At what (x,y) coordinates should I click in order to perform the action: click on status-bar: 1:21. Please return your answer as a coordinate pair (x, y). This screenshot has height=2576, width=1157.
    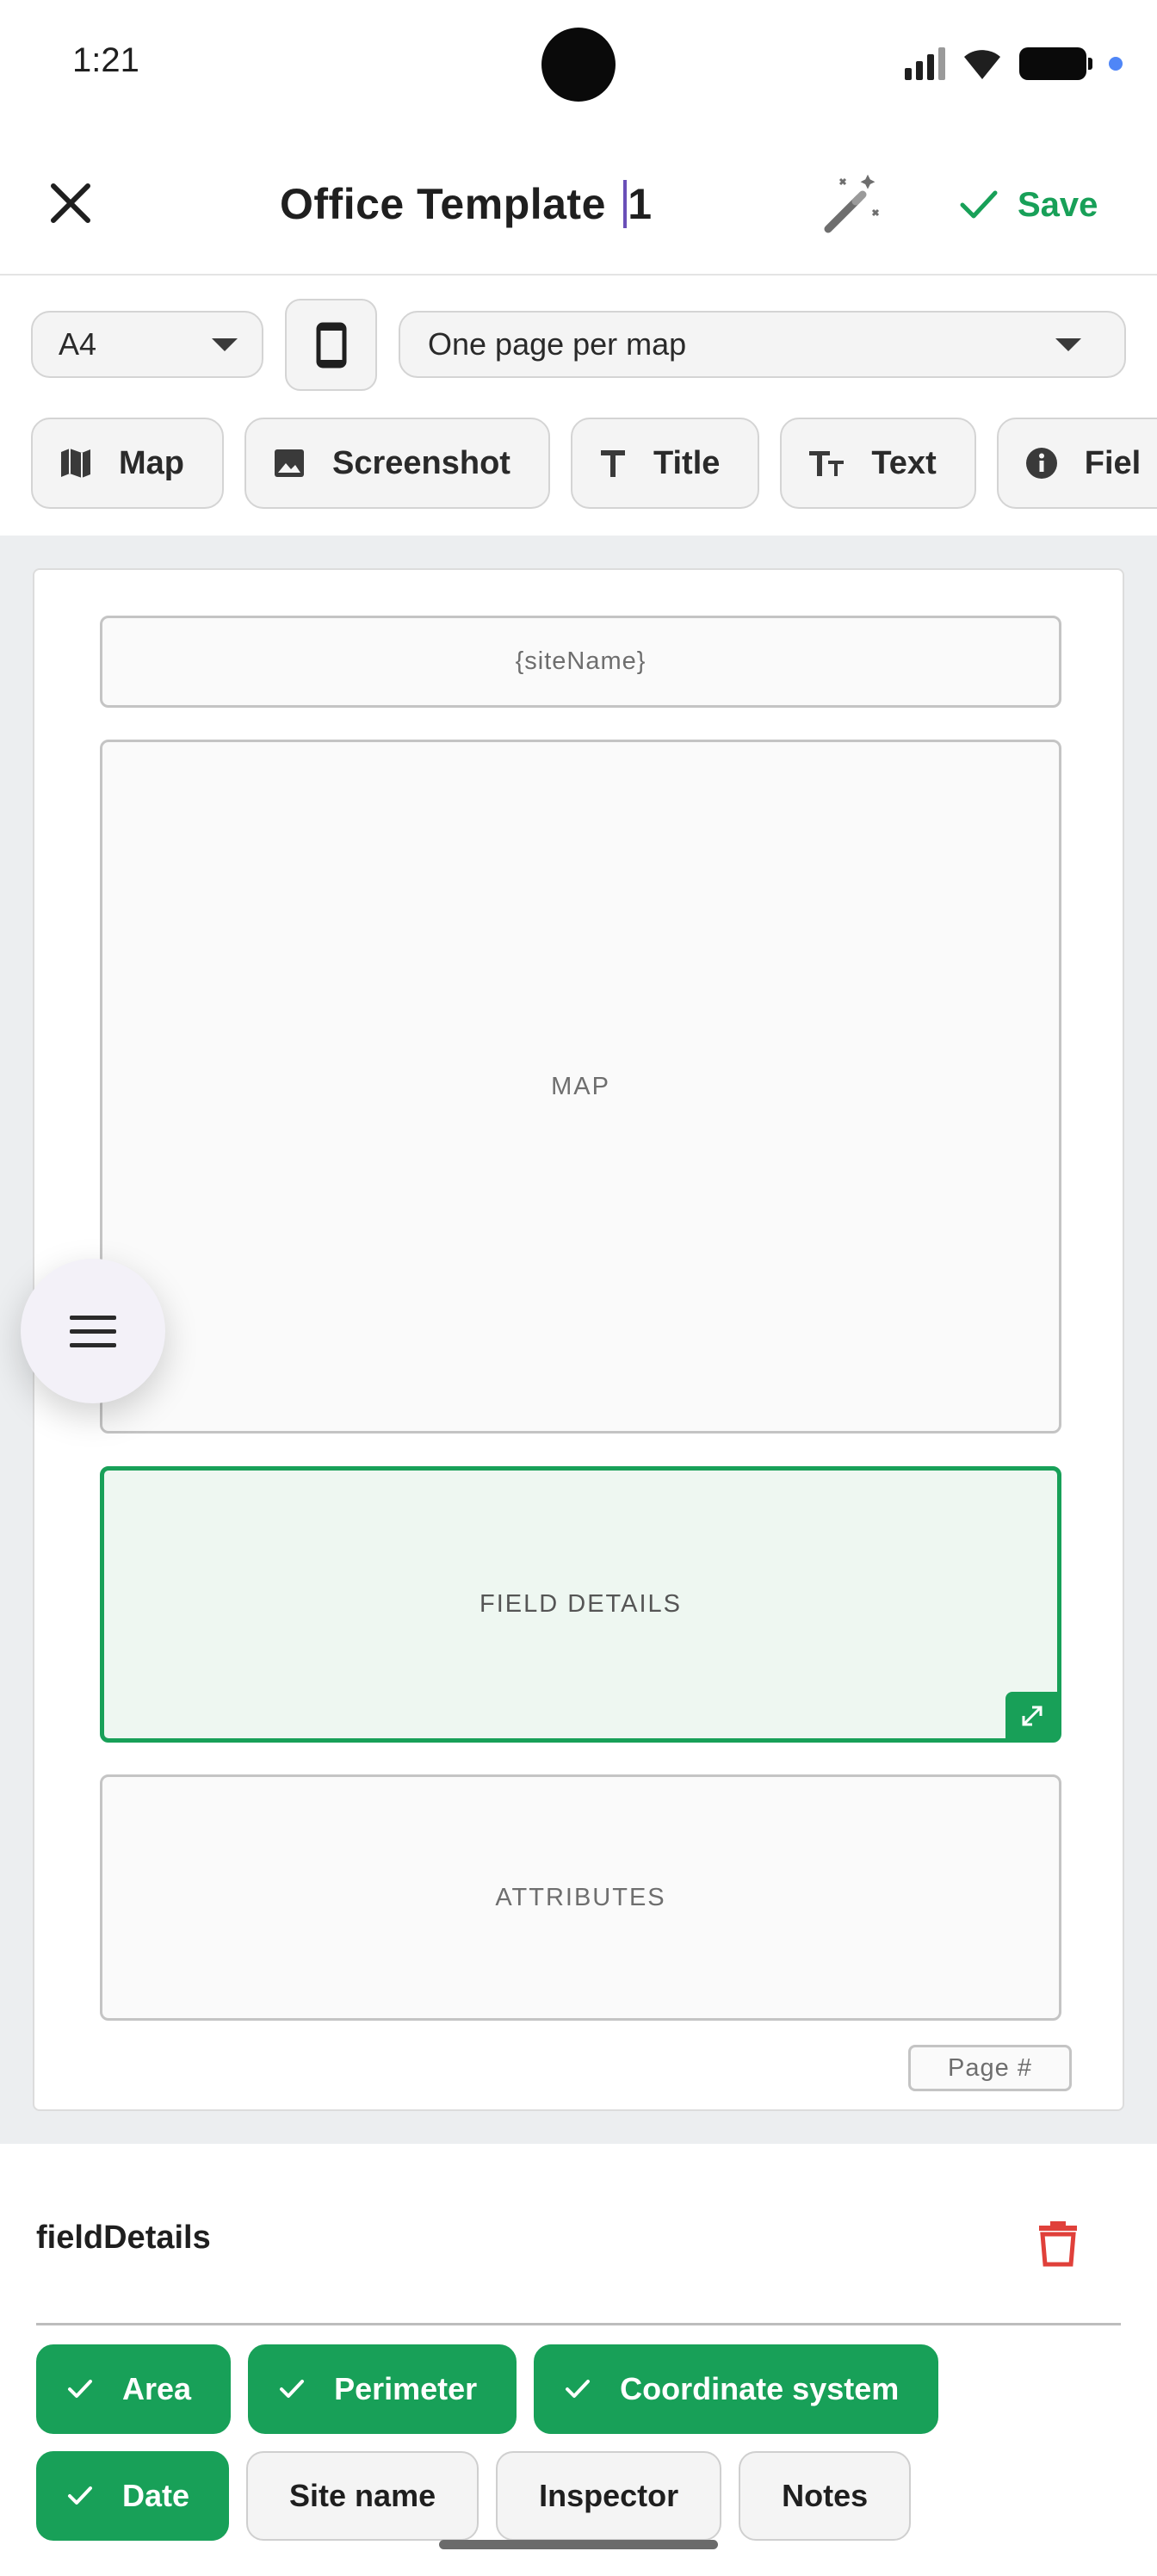
    Looking at the image, I should click on (579, 64).